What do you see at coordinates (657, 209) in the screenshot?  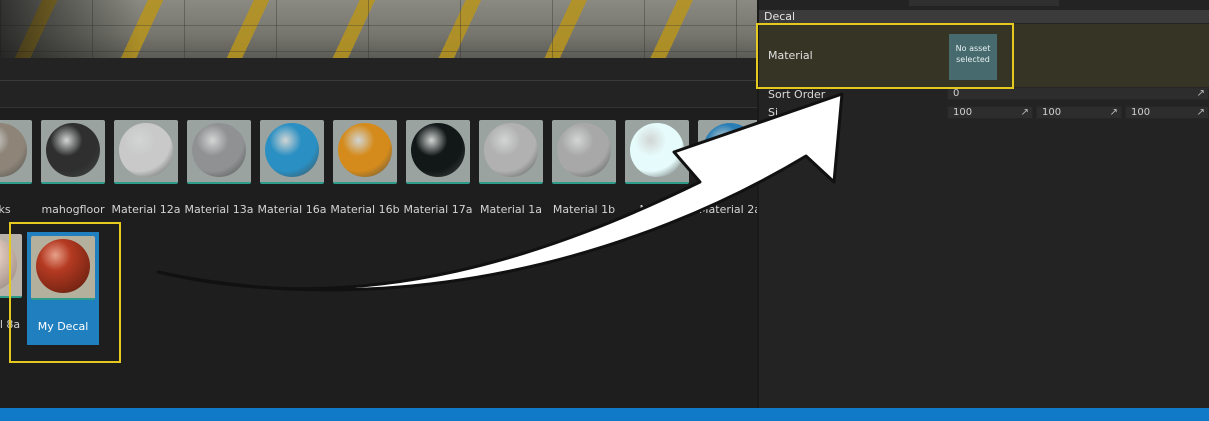 I see `asset-label: Materi` at bounding box center [657, 209].